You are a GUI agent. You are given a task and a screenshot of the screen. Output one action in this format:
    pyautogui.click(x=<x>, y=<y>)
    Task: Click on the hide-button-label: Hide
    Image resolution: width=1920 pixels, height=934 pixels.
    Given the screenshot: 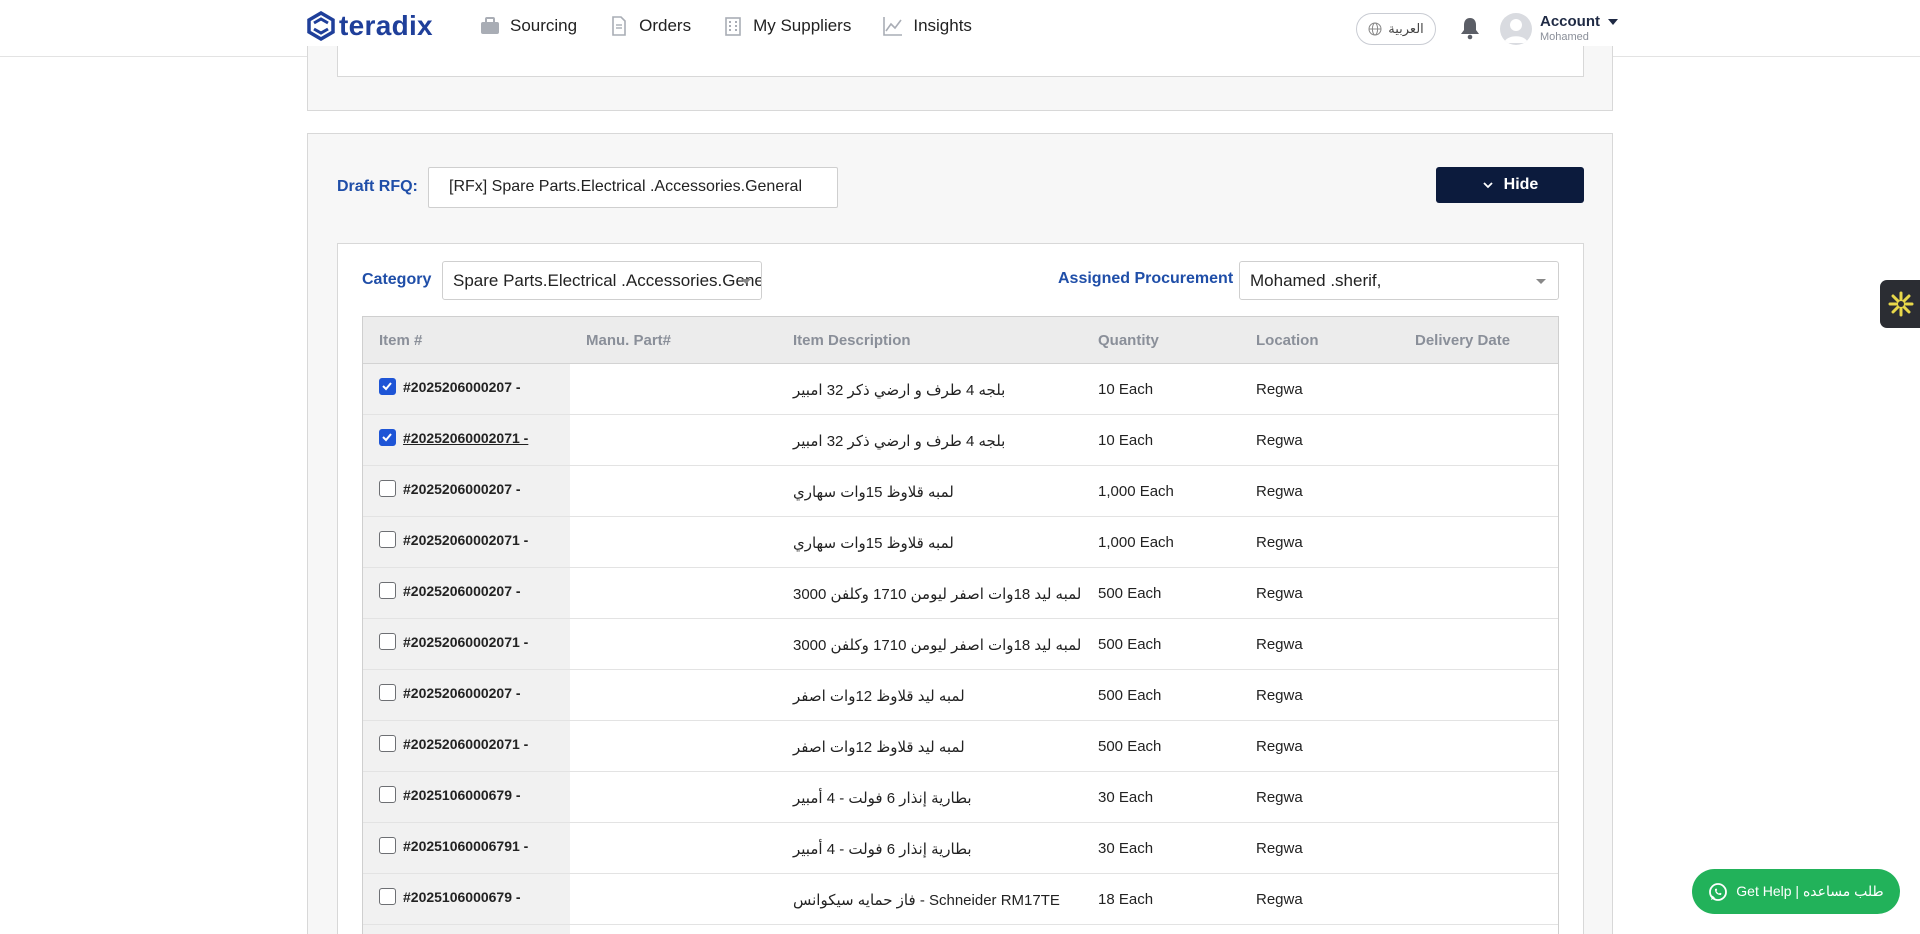 What is the action you would take?
    pyautogui.click(x=1521, y=184)
    